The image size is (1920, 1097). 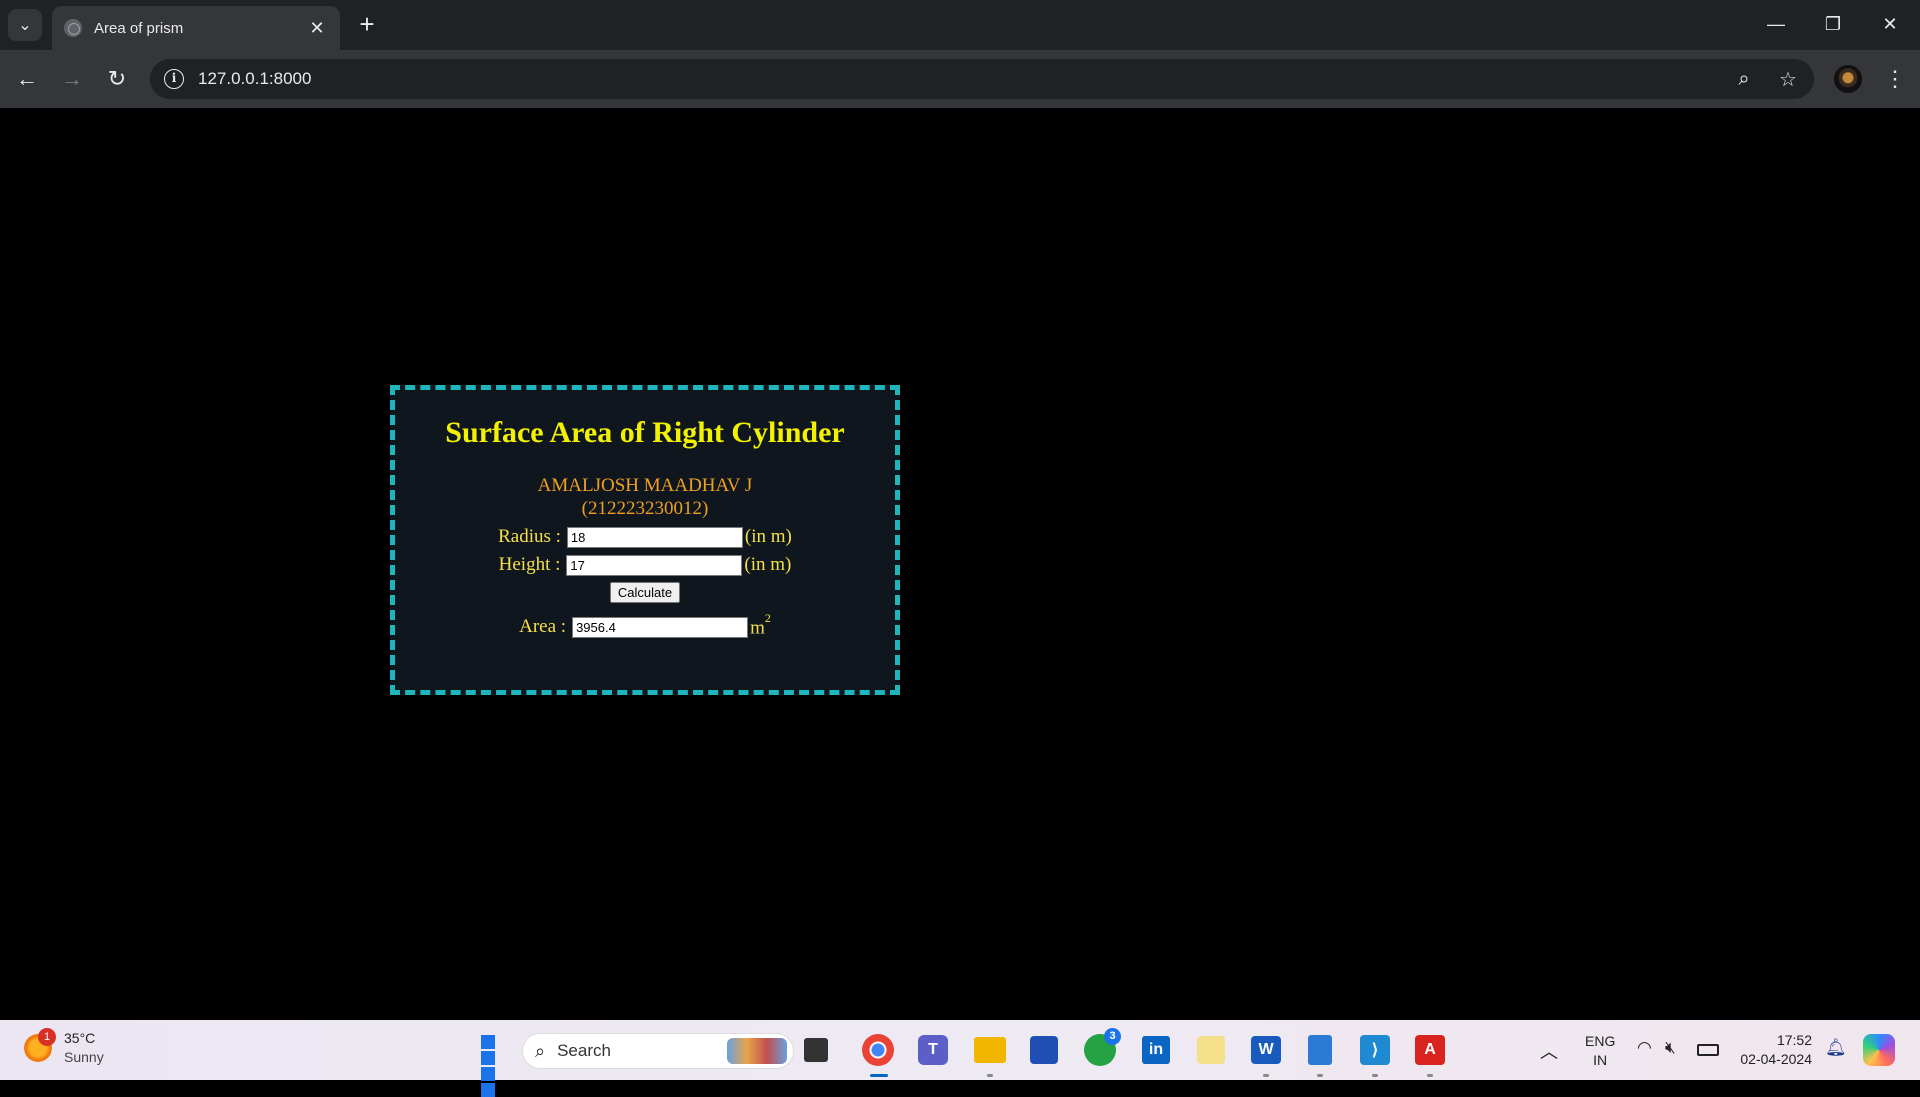 I want to click on calculate-button: Calculate, so click(x=645, y=592).